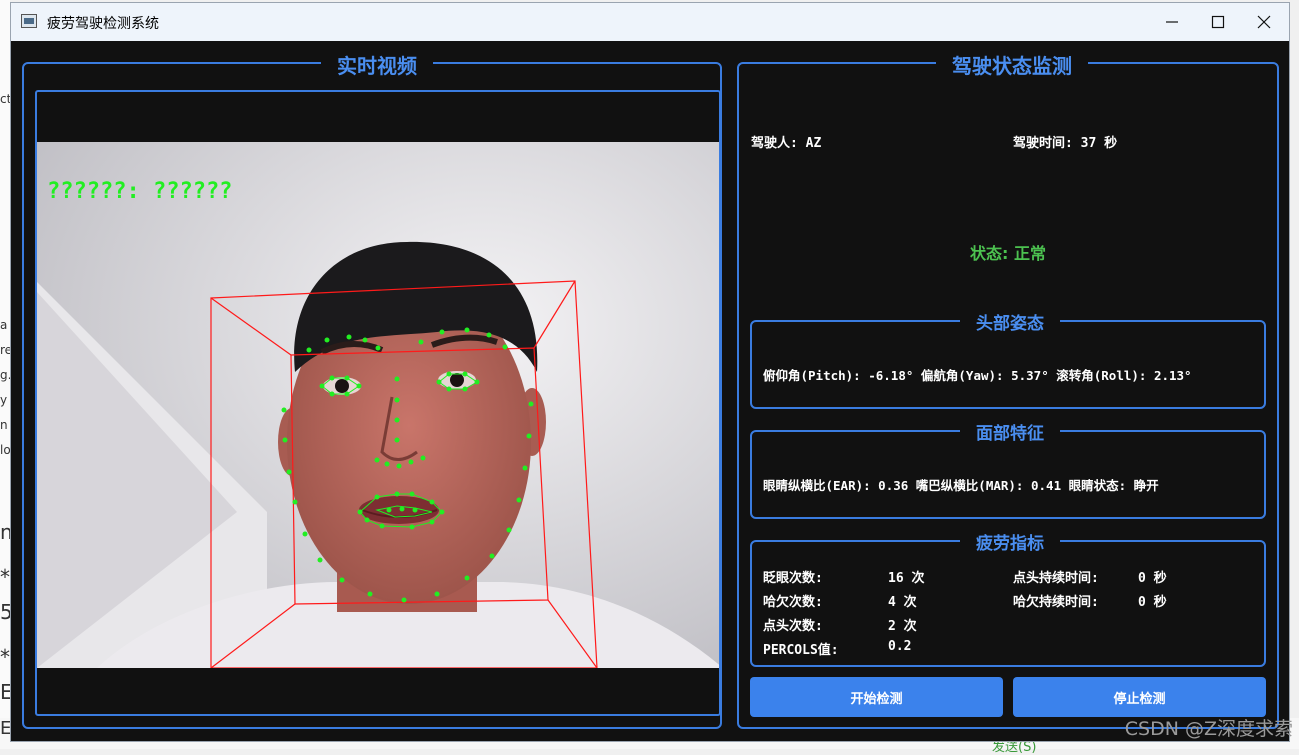 This screenshot has height=755, width=1299. What do you see at coordinates (1008, 253) in the screenshot?
I see `status-label: 状态: 正常` at bounding box center [1008, 253].